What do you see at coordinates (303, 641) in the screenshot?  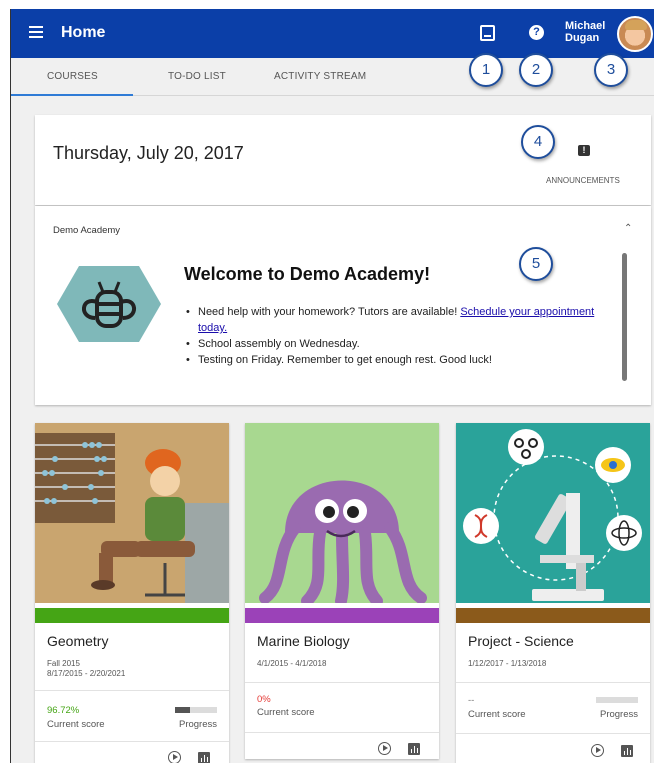 I see `course-title: Marine Biology` at bounding box center [303, 641].